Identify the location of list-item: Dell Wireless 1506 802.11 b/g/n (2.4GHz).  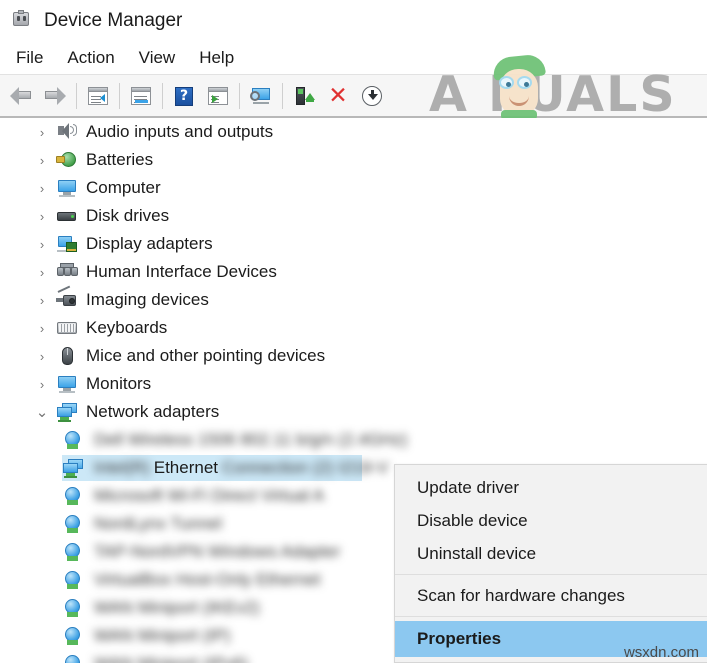
(353, 440).